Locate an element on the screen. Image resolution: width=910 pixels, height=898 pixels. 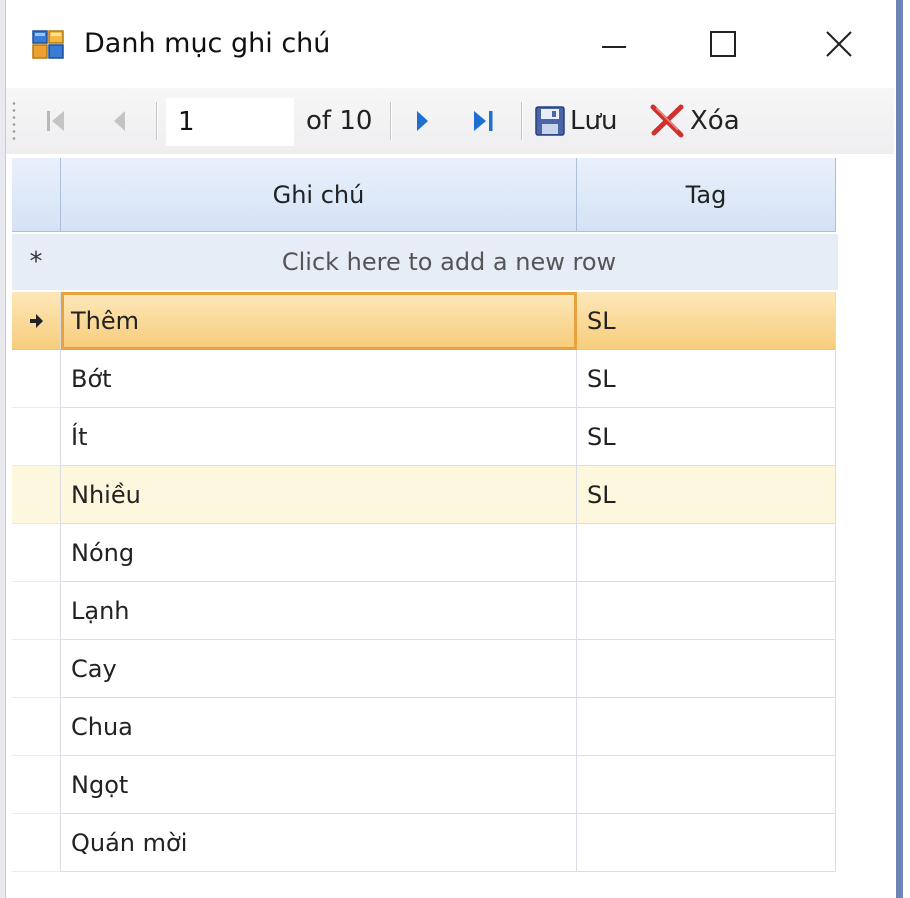
save-button: Lưu is located at coordinates (575, 121).